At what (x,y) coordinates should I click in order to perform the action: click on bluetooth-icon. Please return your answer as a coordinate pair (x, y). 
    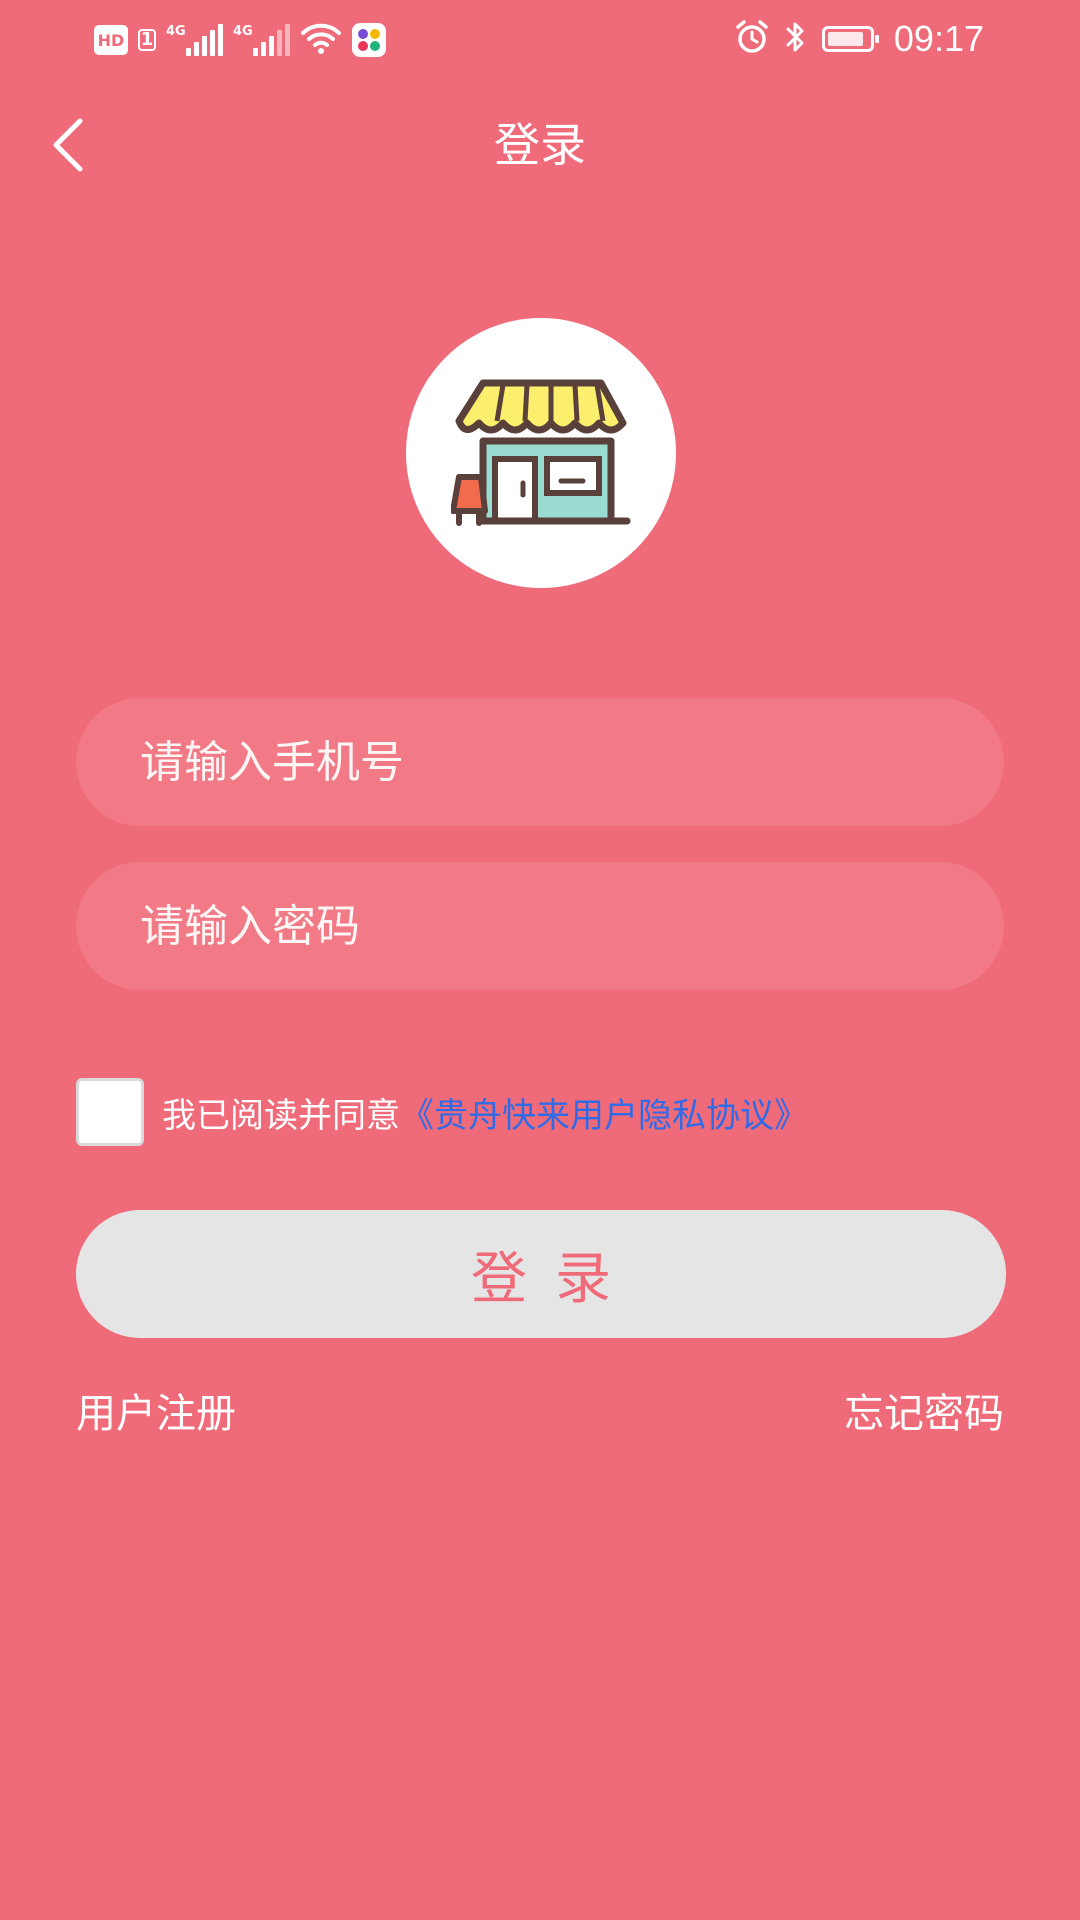
    Looking at the image, I should click on (796, 39).